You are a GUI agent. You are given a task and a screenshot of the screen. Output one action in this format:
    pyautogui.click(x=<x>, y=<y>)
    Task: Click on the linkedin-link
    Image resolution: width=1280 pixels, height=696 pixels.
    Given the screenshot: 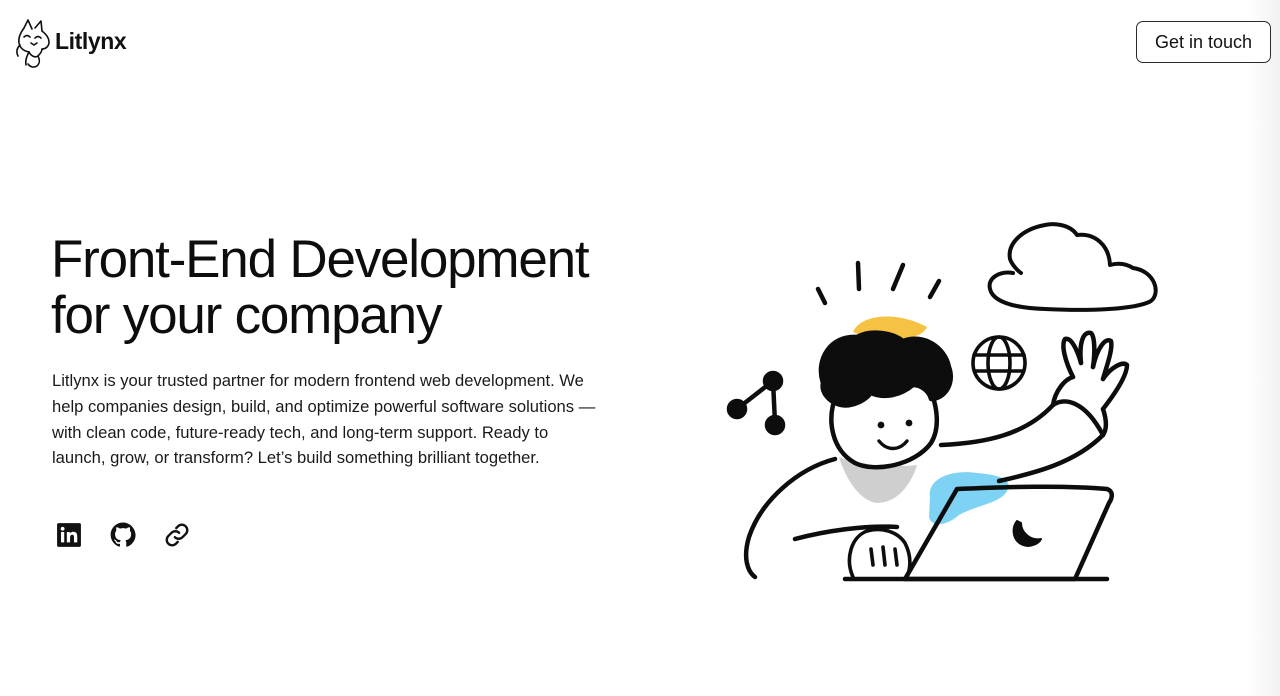 What is the action you would take?
    pyautogui.click(x=69, y=535)
    